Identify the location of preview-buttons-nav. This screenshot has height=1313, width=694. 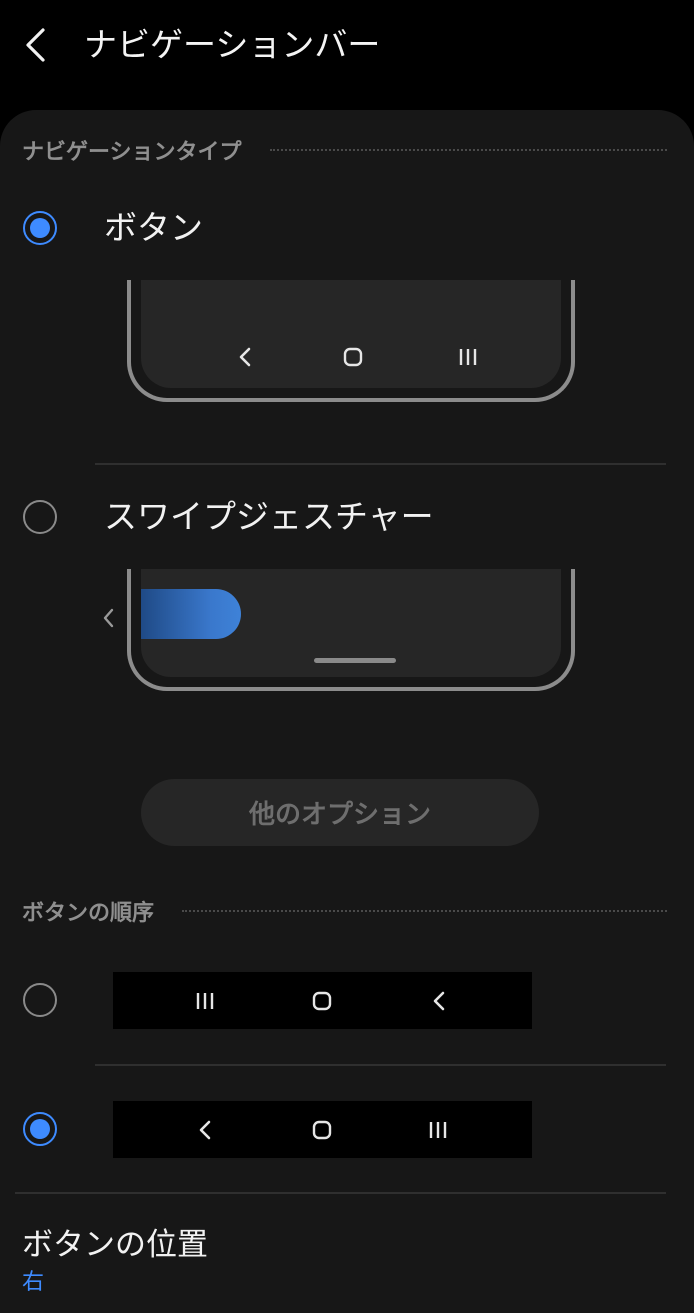
(351, 341).